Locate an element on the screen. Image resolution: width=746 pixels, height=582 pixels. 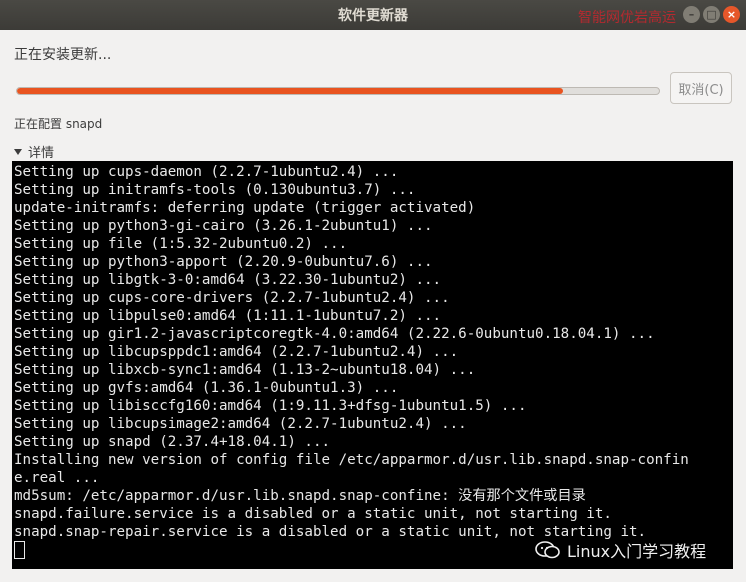
install-progress-bar is located at coordinates (338, 91).